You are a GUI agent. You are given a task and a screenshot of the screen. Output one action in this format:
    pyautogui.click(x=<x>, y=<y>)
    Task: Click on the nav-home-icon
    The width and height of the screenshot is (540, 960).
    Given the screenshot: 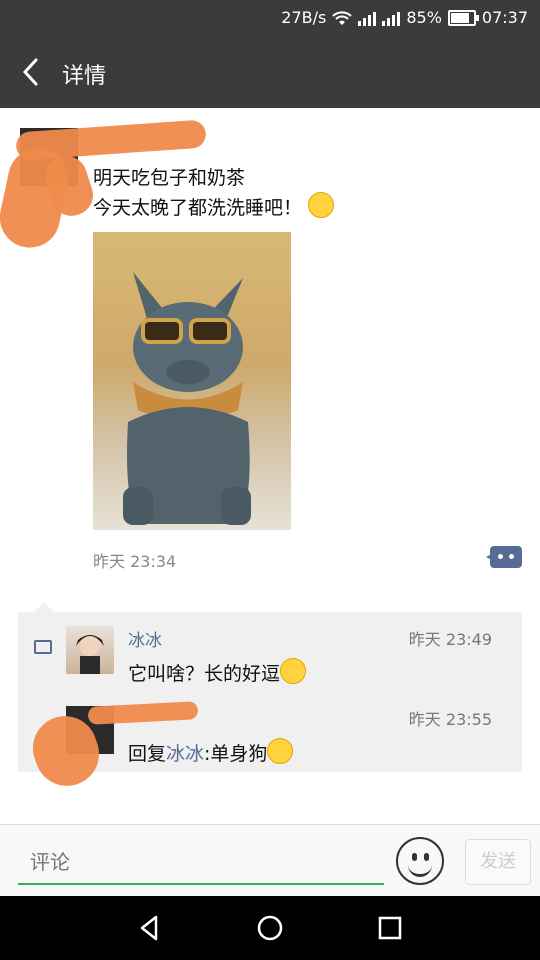 What is the action you would take?
    pyautogui.click(x=270, y=928)
    